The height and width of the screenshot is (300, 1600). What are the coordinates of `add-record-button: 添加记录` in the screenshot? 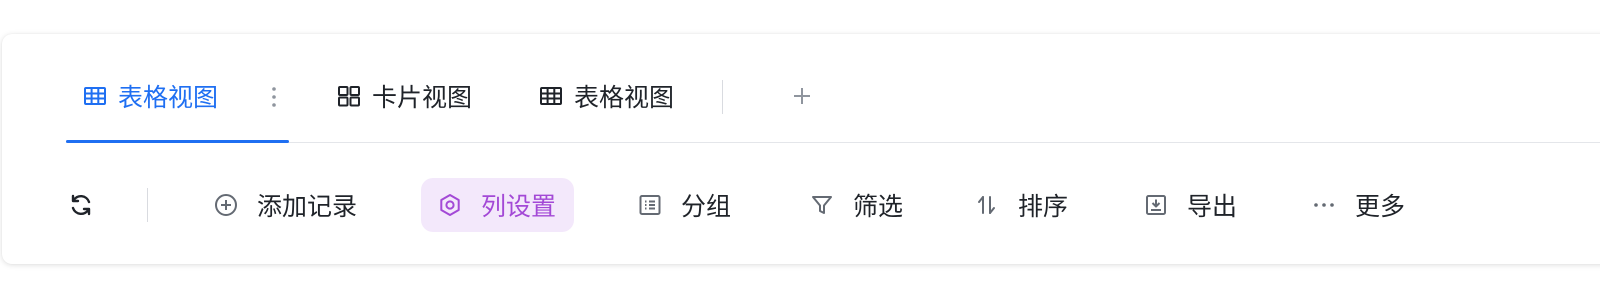 It's located at (285, 205).